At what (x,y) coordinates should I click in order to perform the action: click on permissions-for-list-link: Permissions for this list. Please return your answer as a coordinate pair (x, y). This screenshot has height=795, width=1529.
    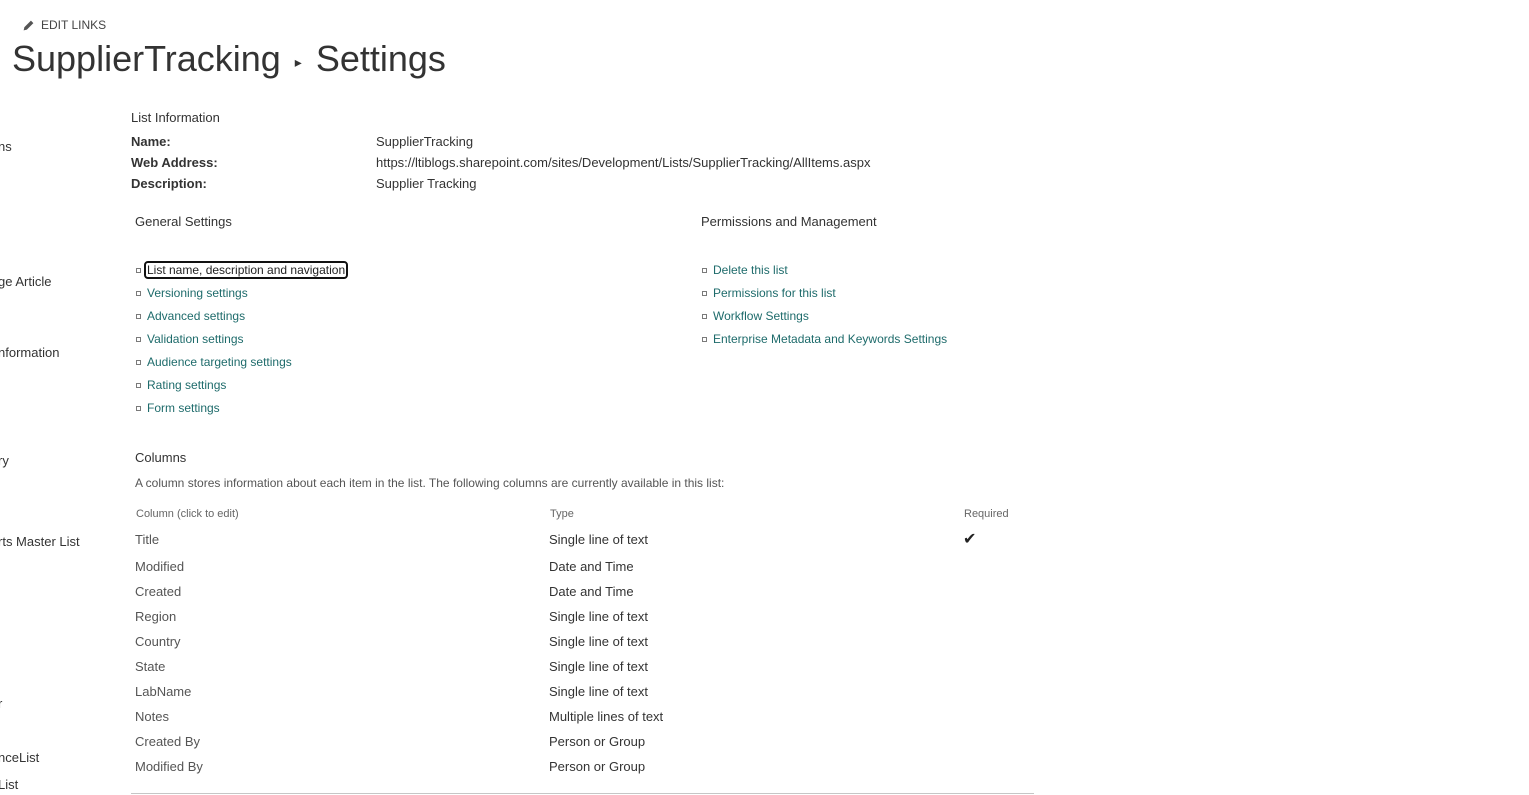
    Looking at the image, I should click on (774, 293).